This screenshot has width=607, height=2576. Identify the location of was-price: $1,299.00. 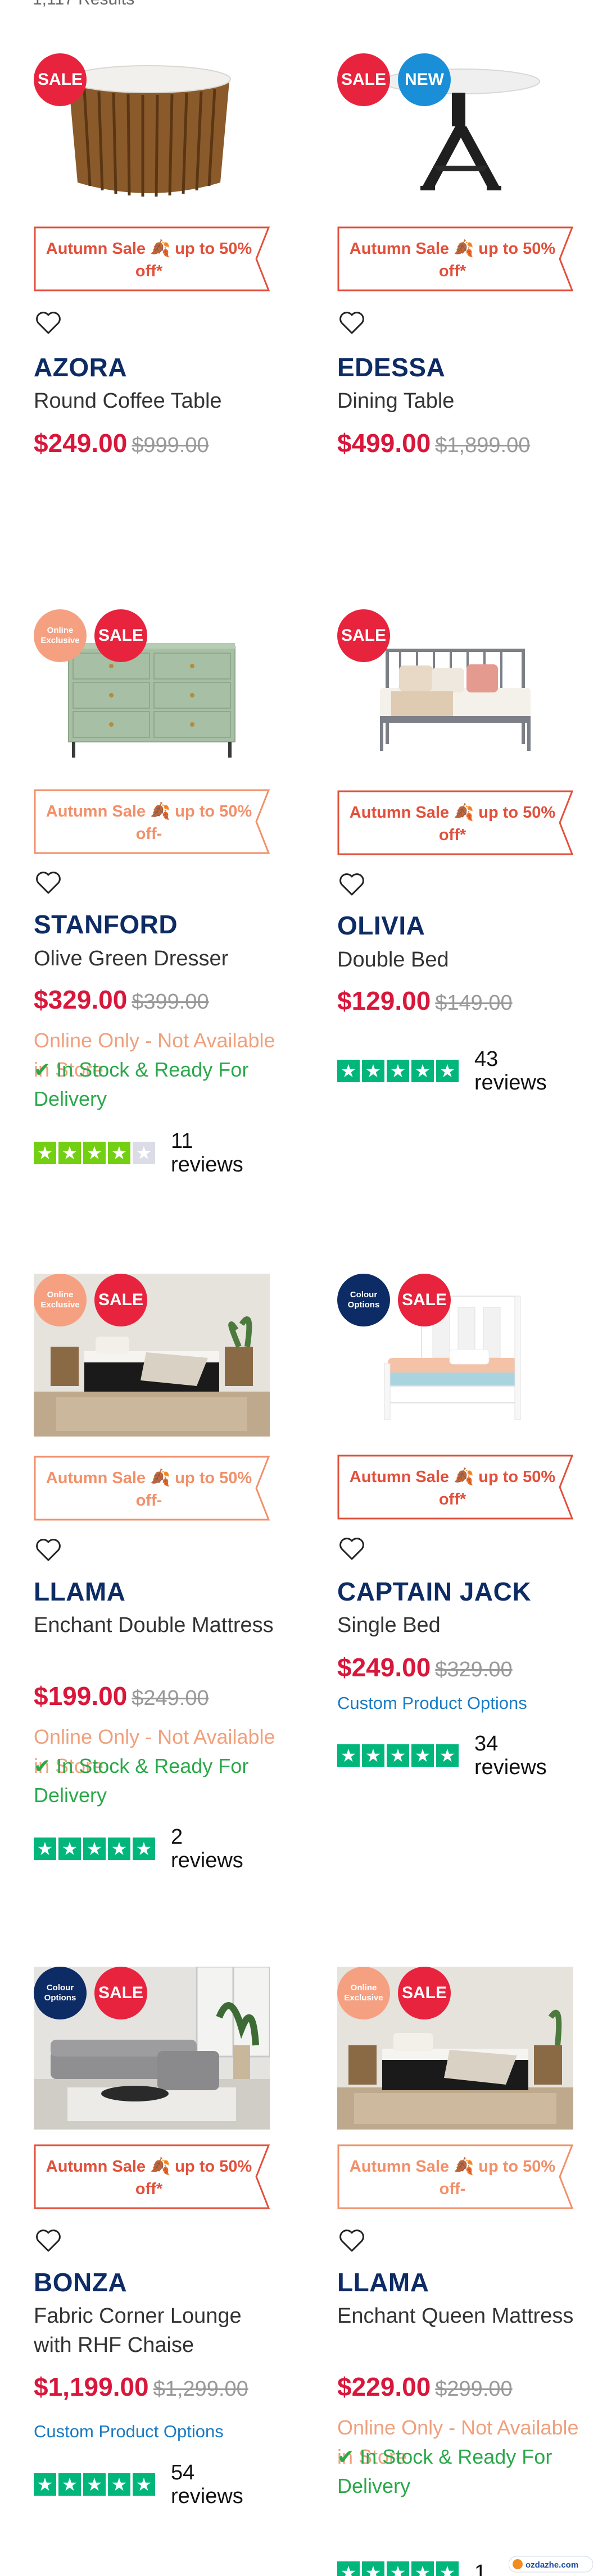
(200, 2389).